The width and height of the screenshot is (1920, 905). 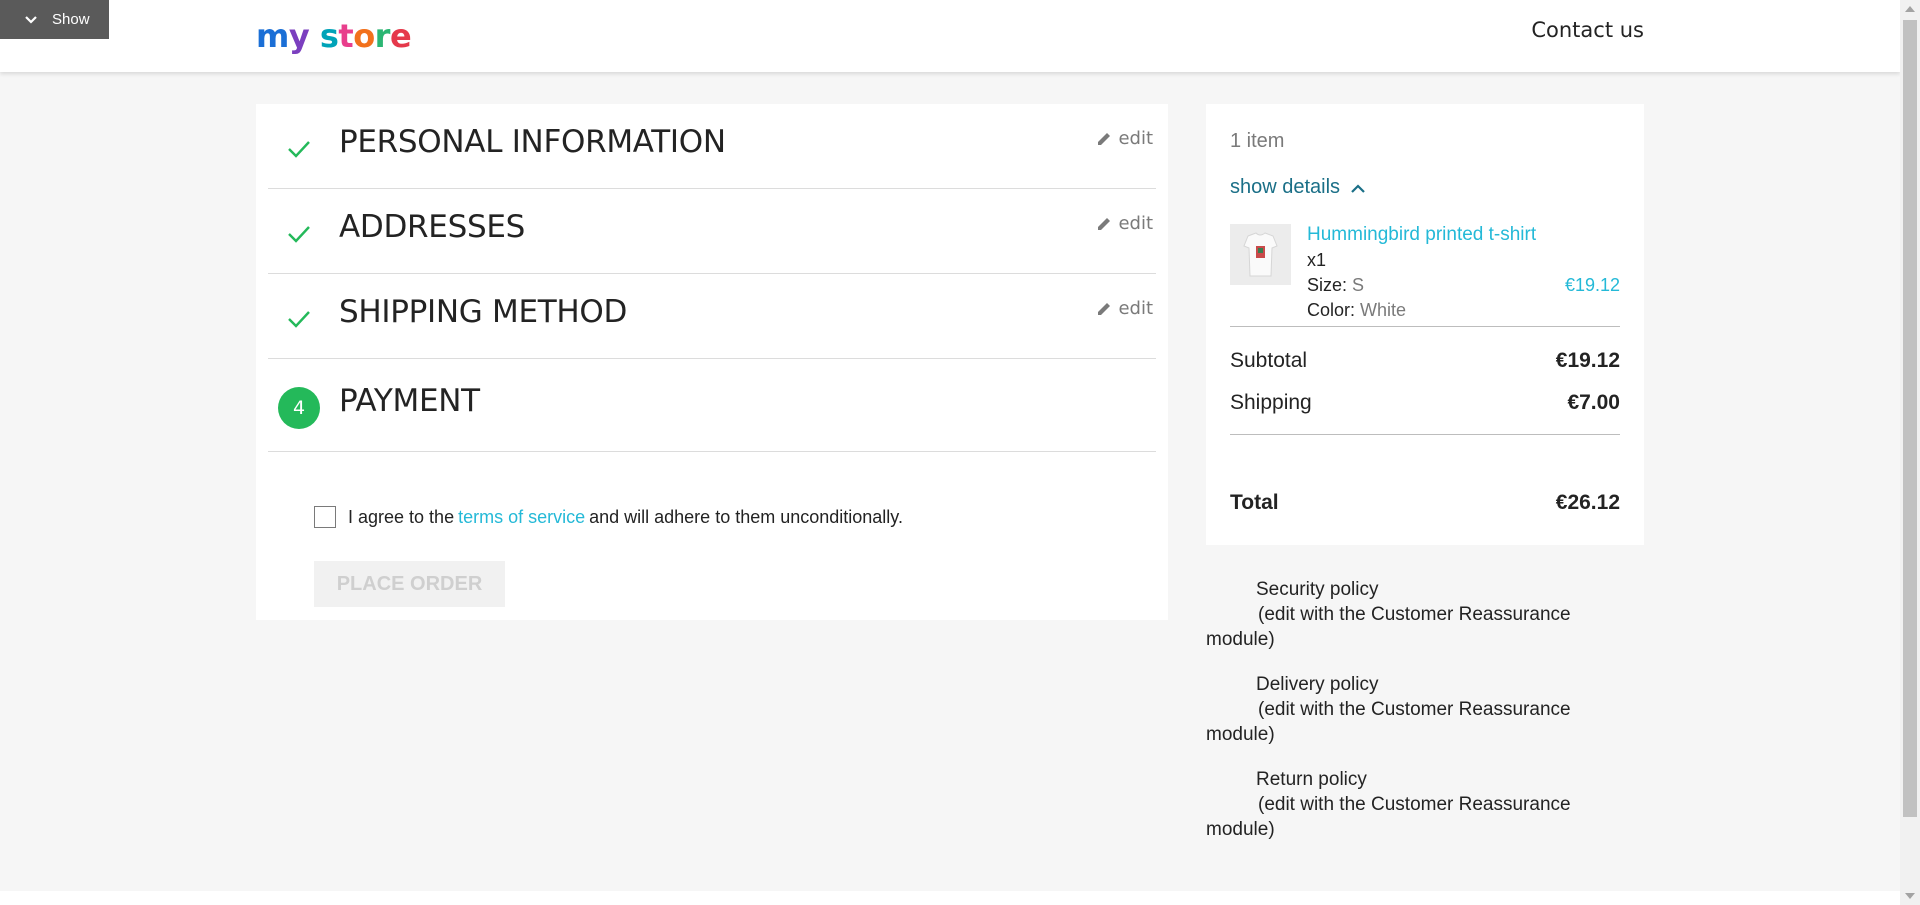 I want to click on debug-toolbar-toggle: Show, so click(x=54, y=19).